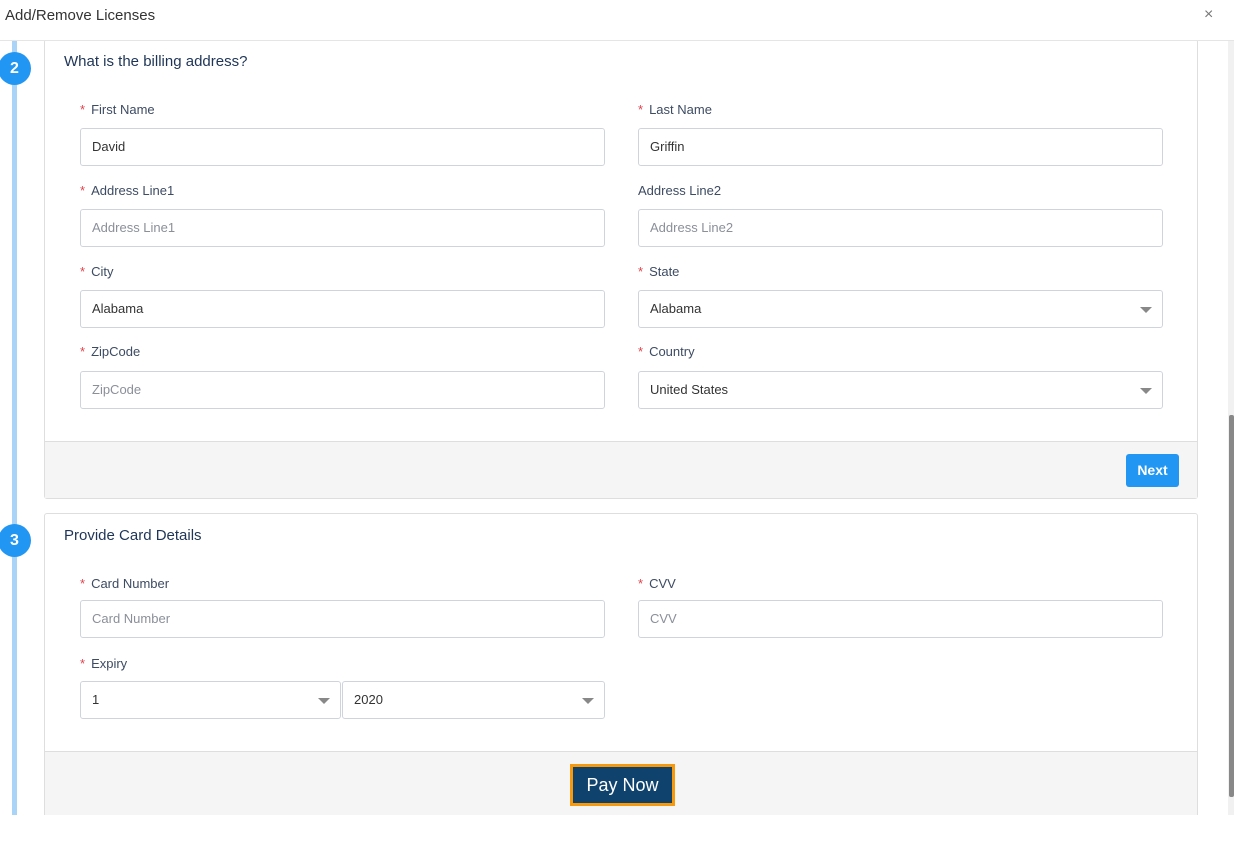 This screenshot has height=846, width=1234. Describe the element at coordinates (900, 619) in the screenshot. I see `cvv-input: CVV` at that location.